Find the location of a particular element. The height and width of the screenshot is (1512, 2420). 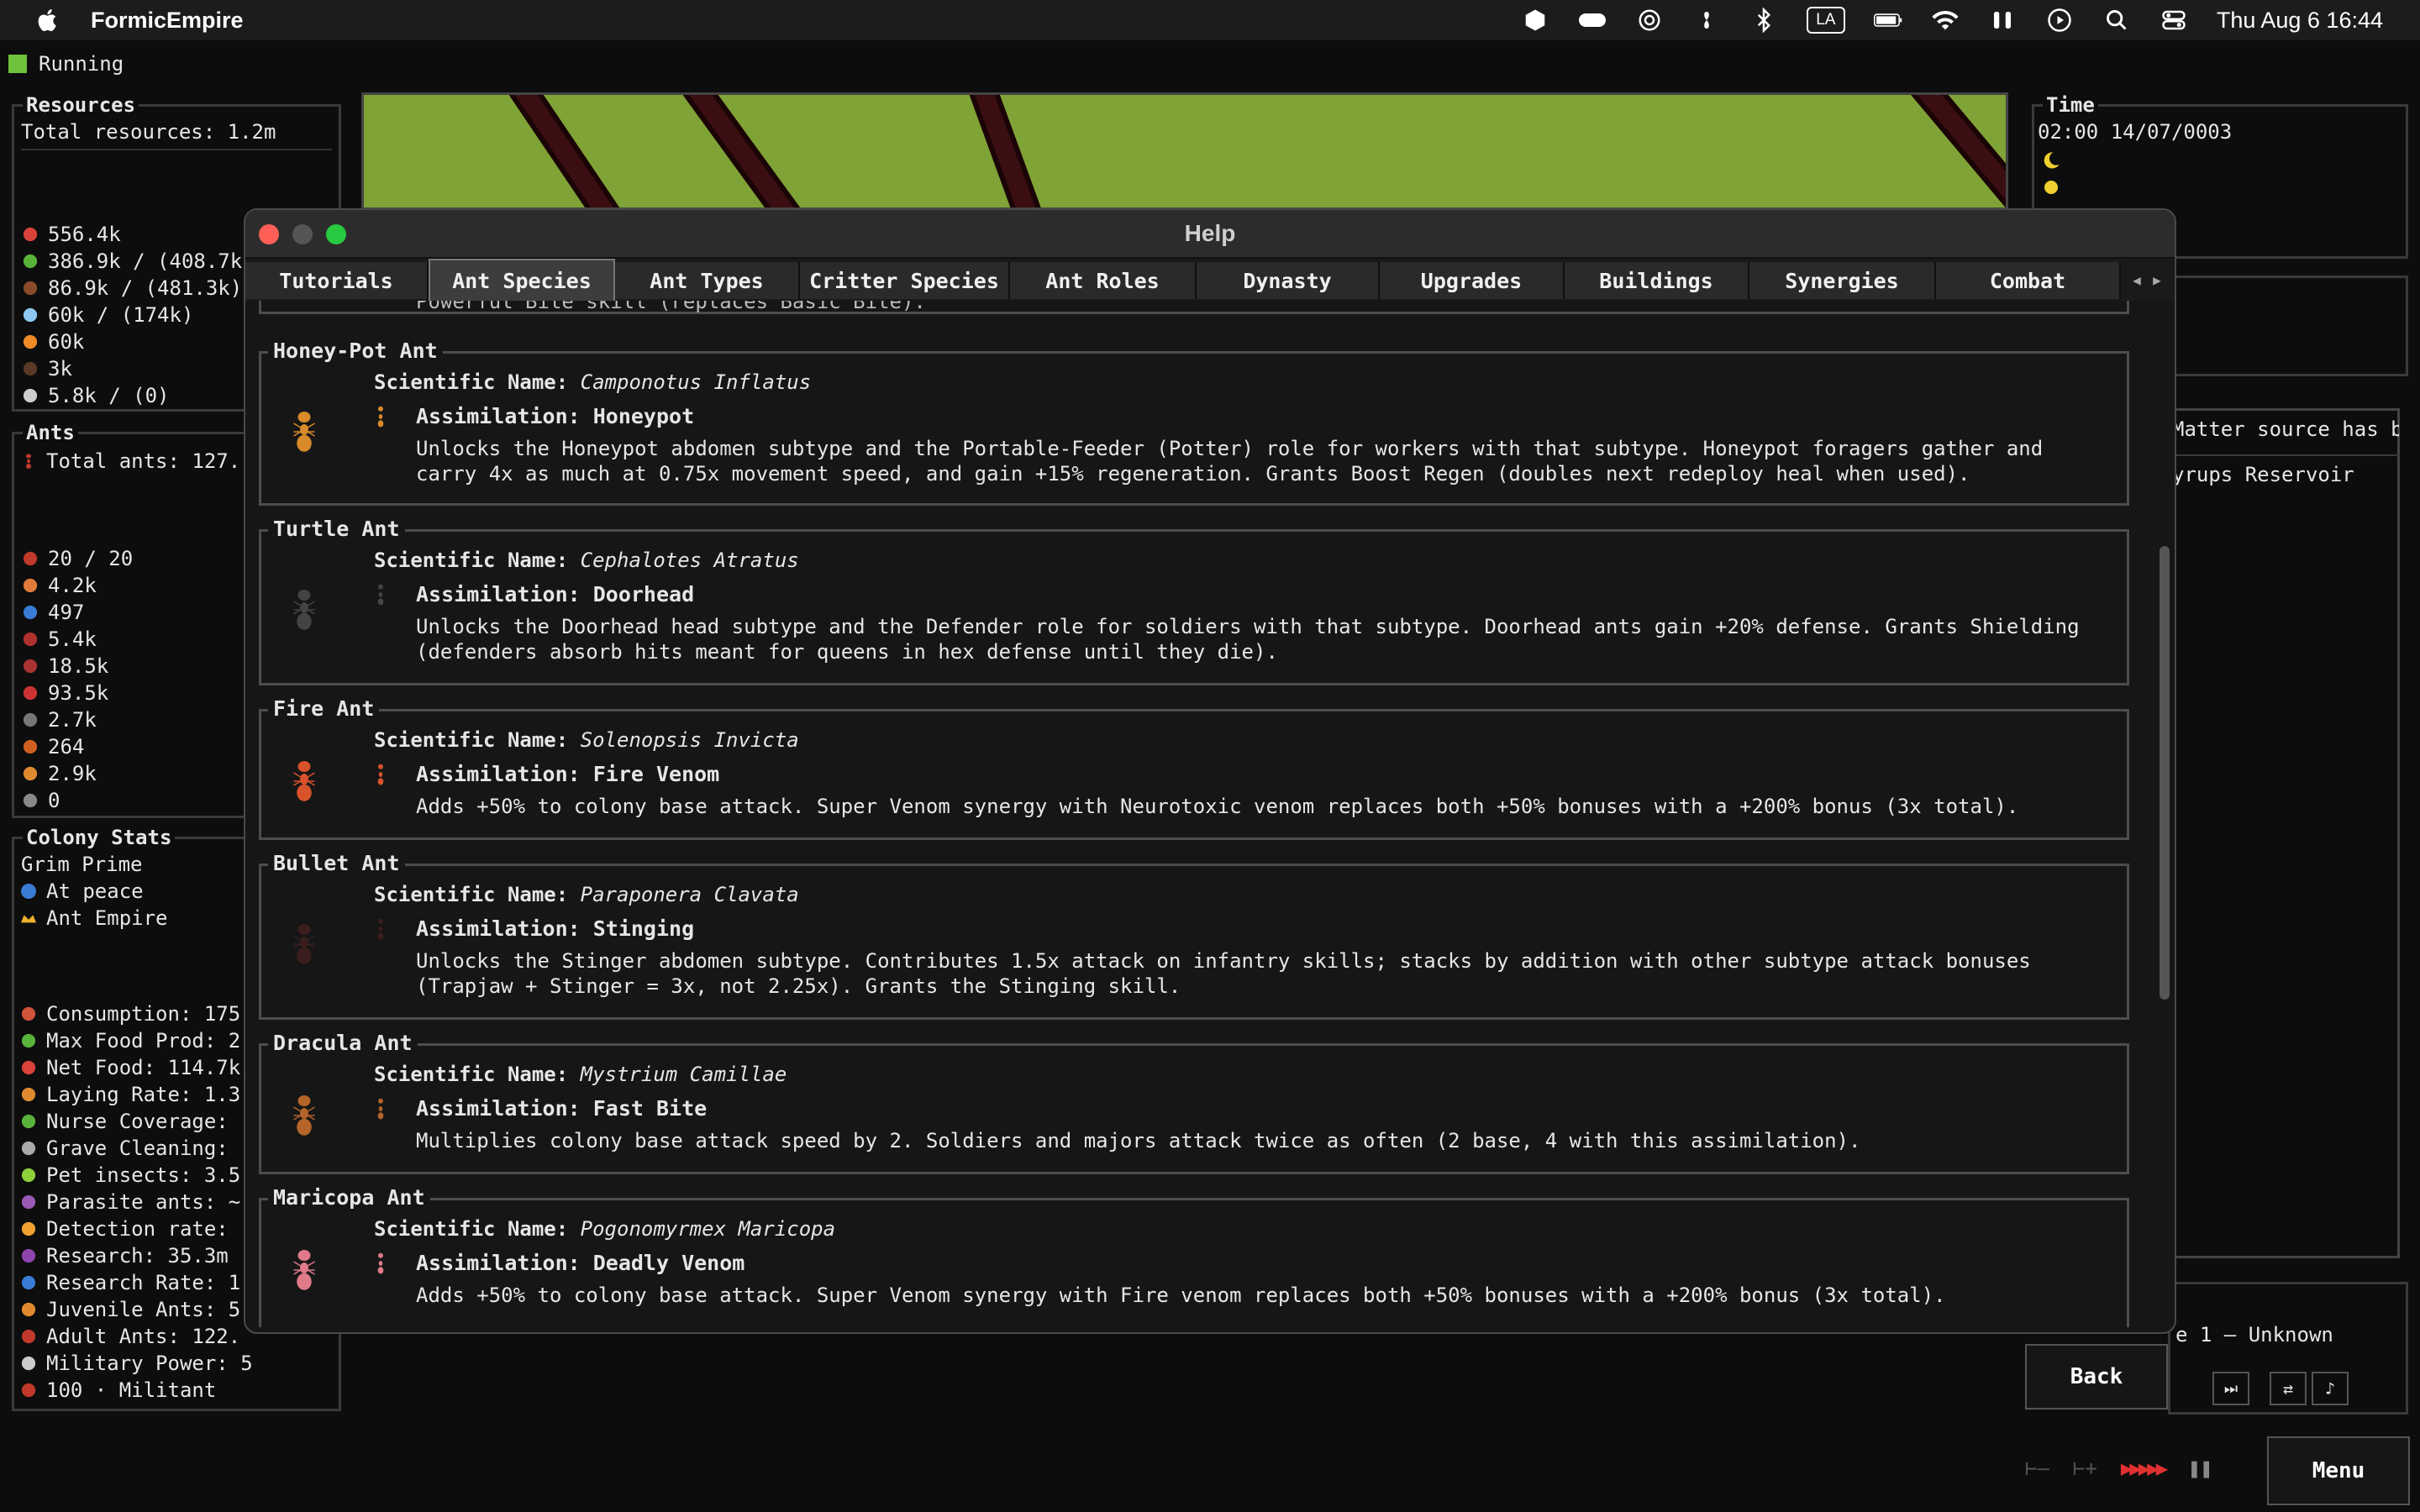

now-playing-icon is located at coordinates (2059, 20).